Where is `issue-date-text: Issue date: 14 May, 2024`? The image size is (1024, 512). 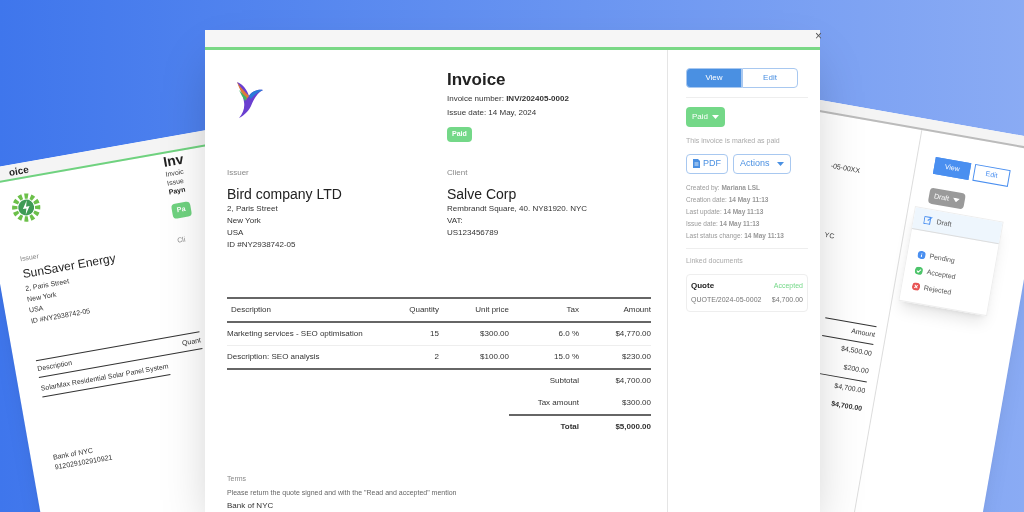 issue-date-text: Issue date: 14 May, 2024 is located at coordinates (492, 113).